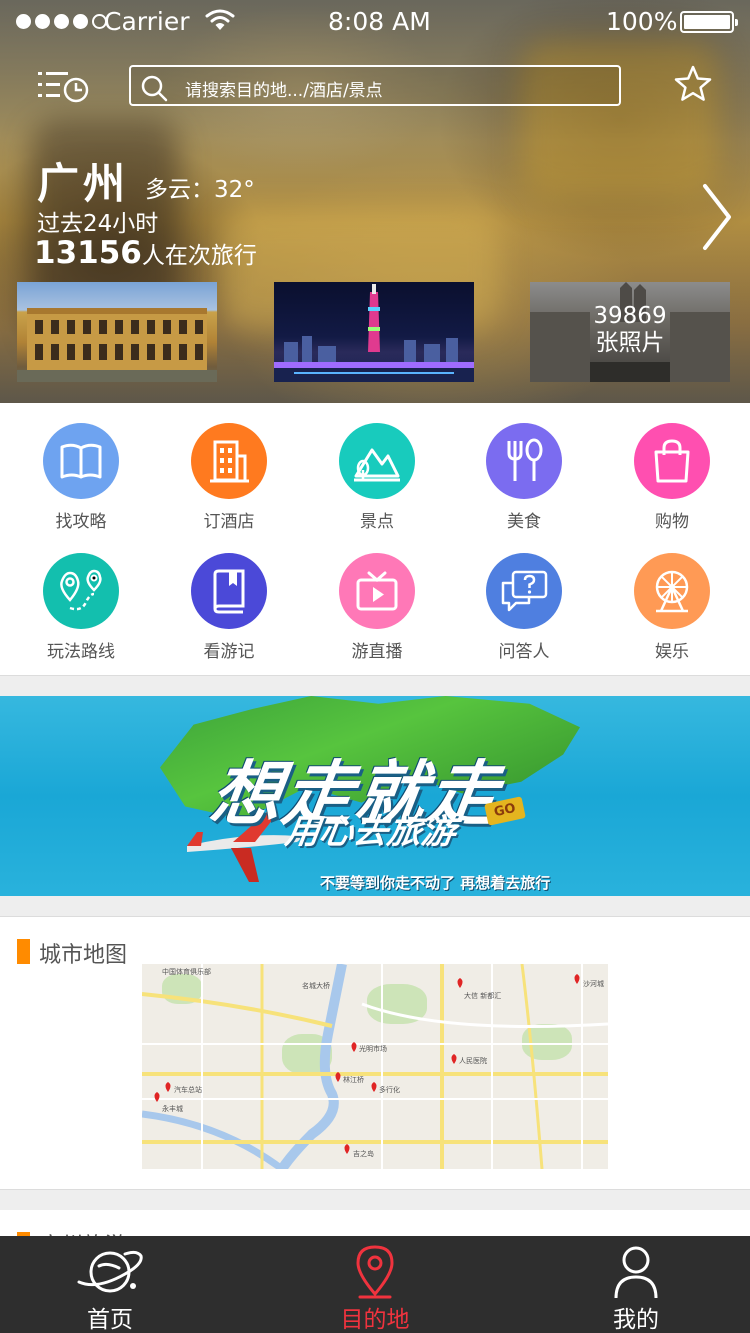 Image resolution: width=750 pixels, height=1333 pixels. What do you see at coordinates (284, 91) in the screenshot?
I see `search-placeholder: 请搜索目的地.../酒店/景点` at bounding box center [284, 91].